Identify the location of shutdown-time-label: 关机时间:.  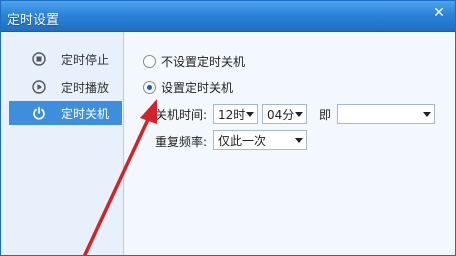
(181, 115).